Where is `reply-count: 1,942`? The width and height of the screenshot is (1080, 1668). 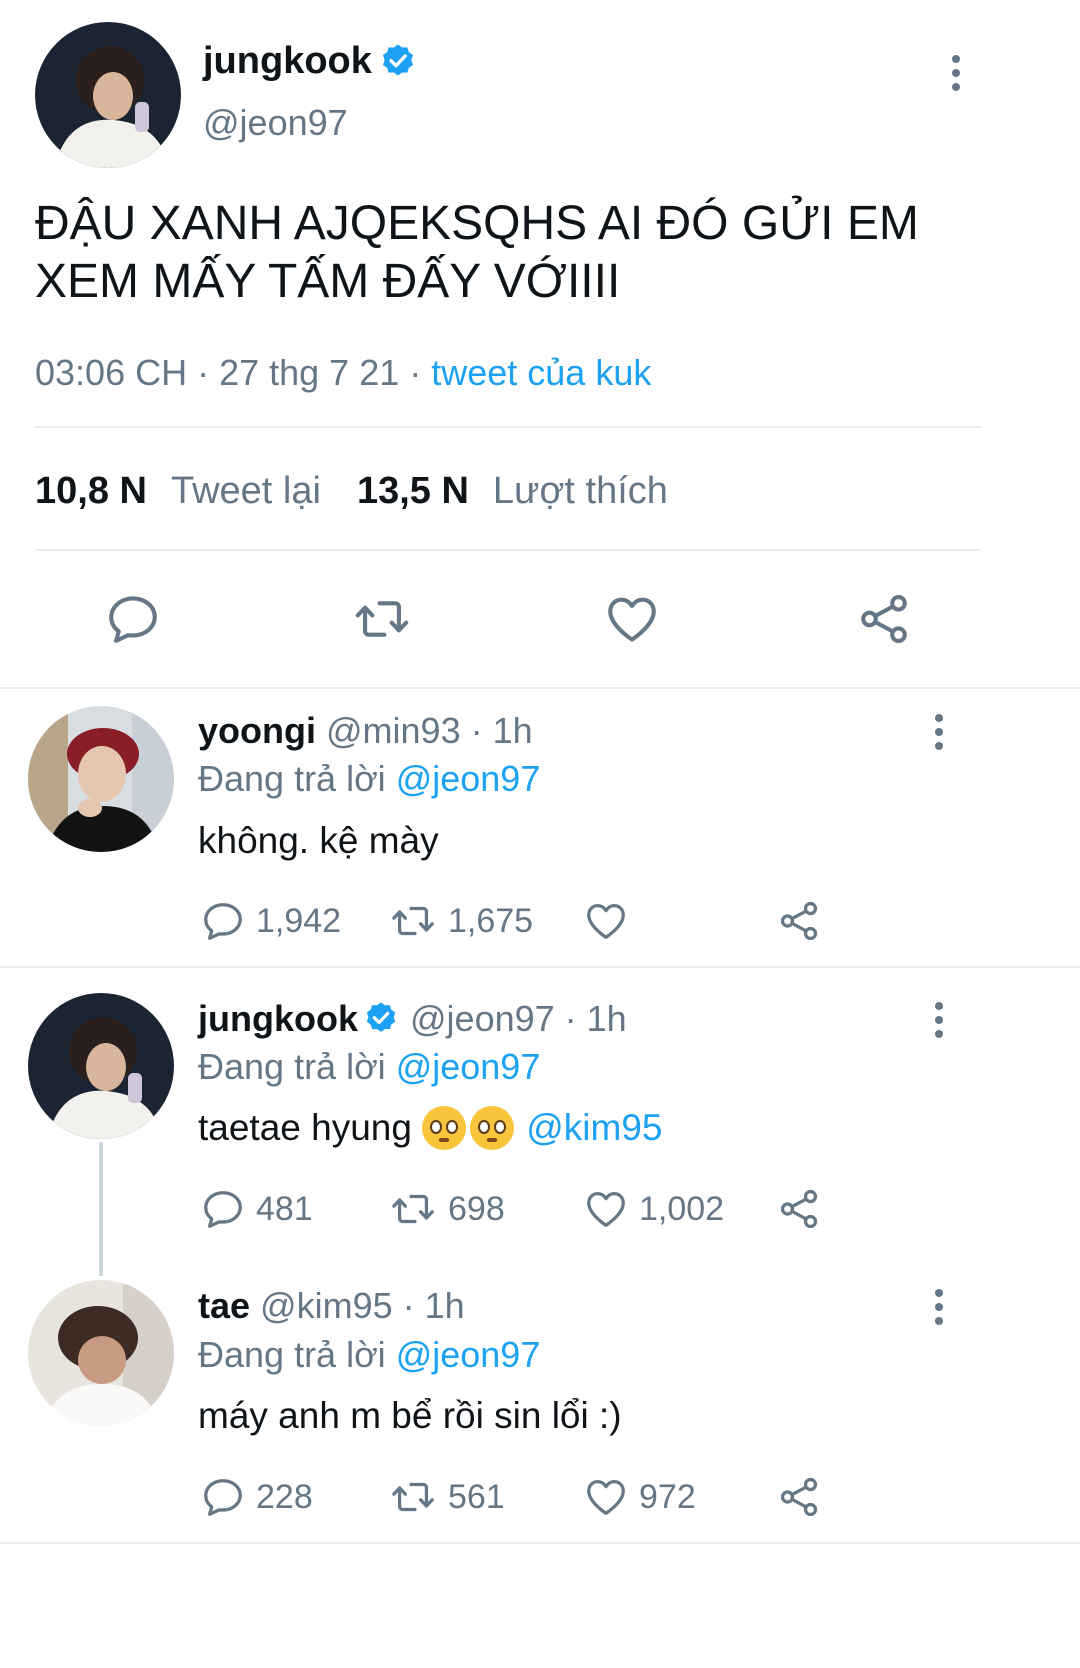 reply-count: 1,942 is located at coordinates (299, 920).